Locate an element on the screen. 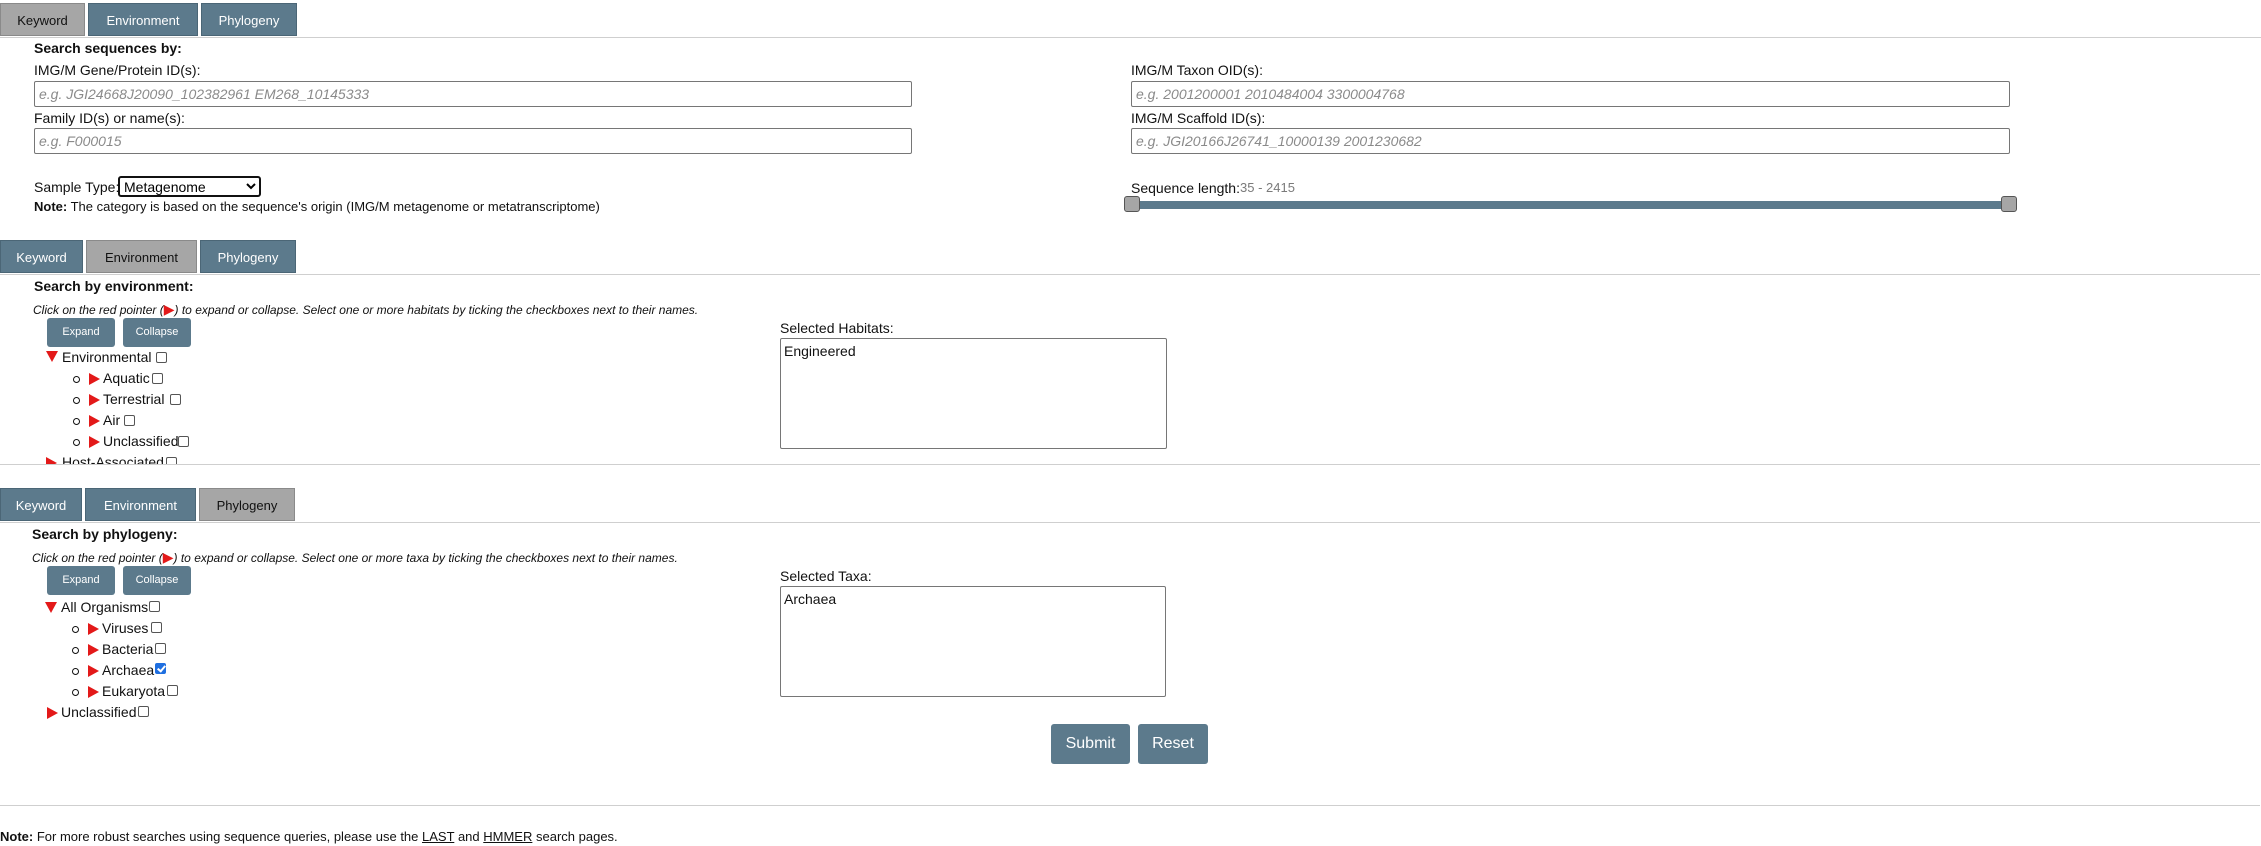  tree-item-aquatic: Aquatic is located at coordinates (126, 378).